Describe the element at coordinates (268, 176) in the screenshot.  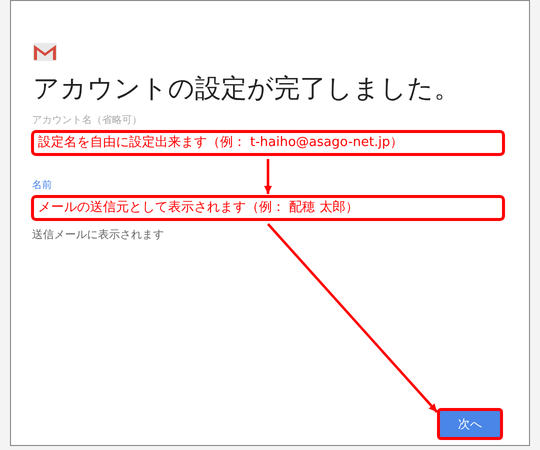
I see `arrow` at that location.